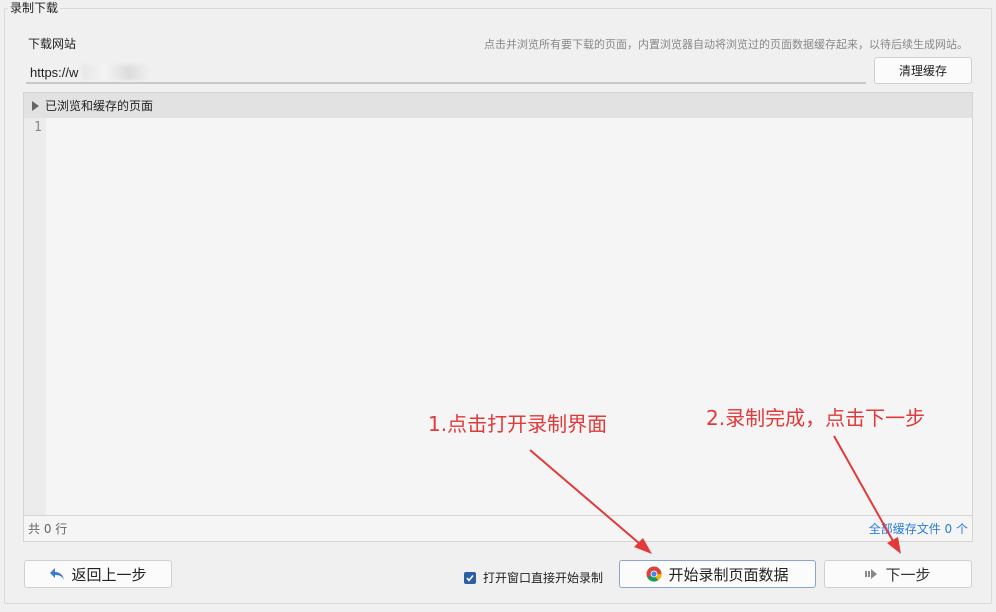  I want to click on url-input, so click(446, 73).